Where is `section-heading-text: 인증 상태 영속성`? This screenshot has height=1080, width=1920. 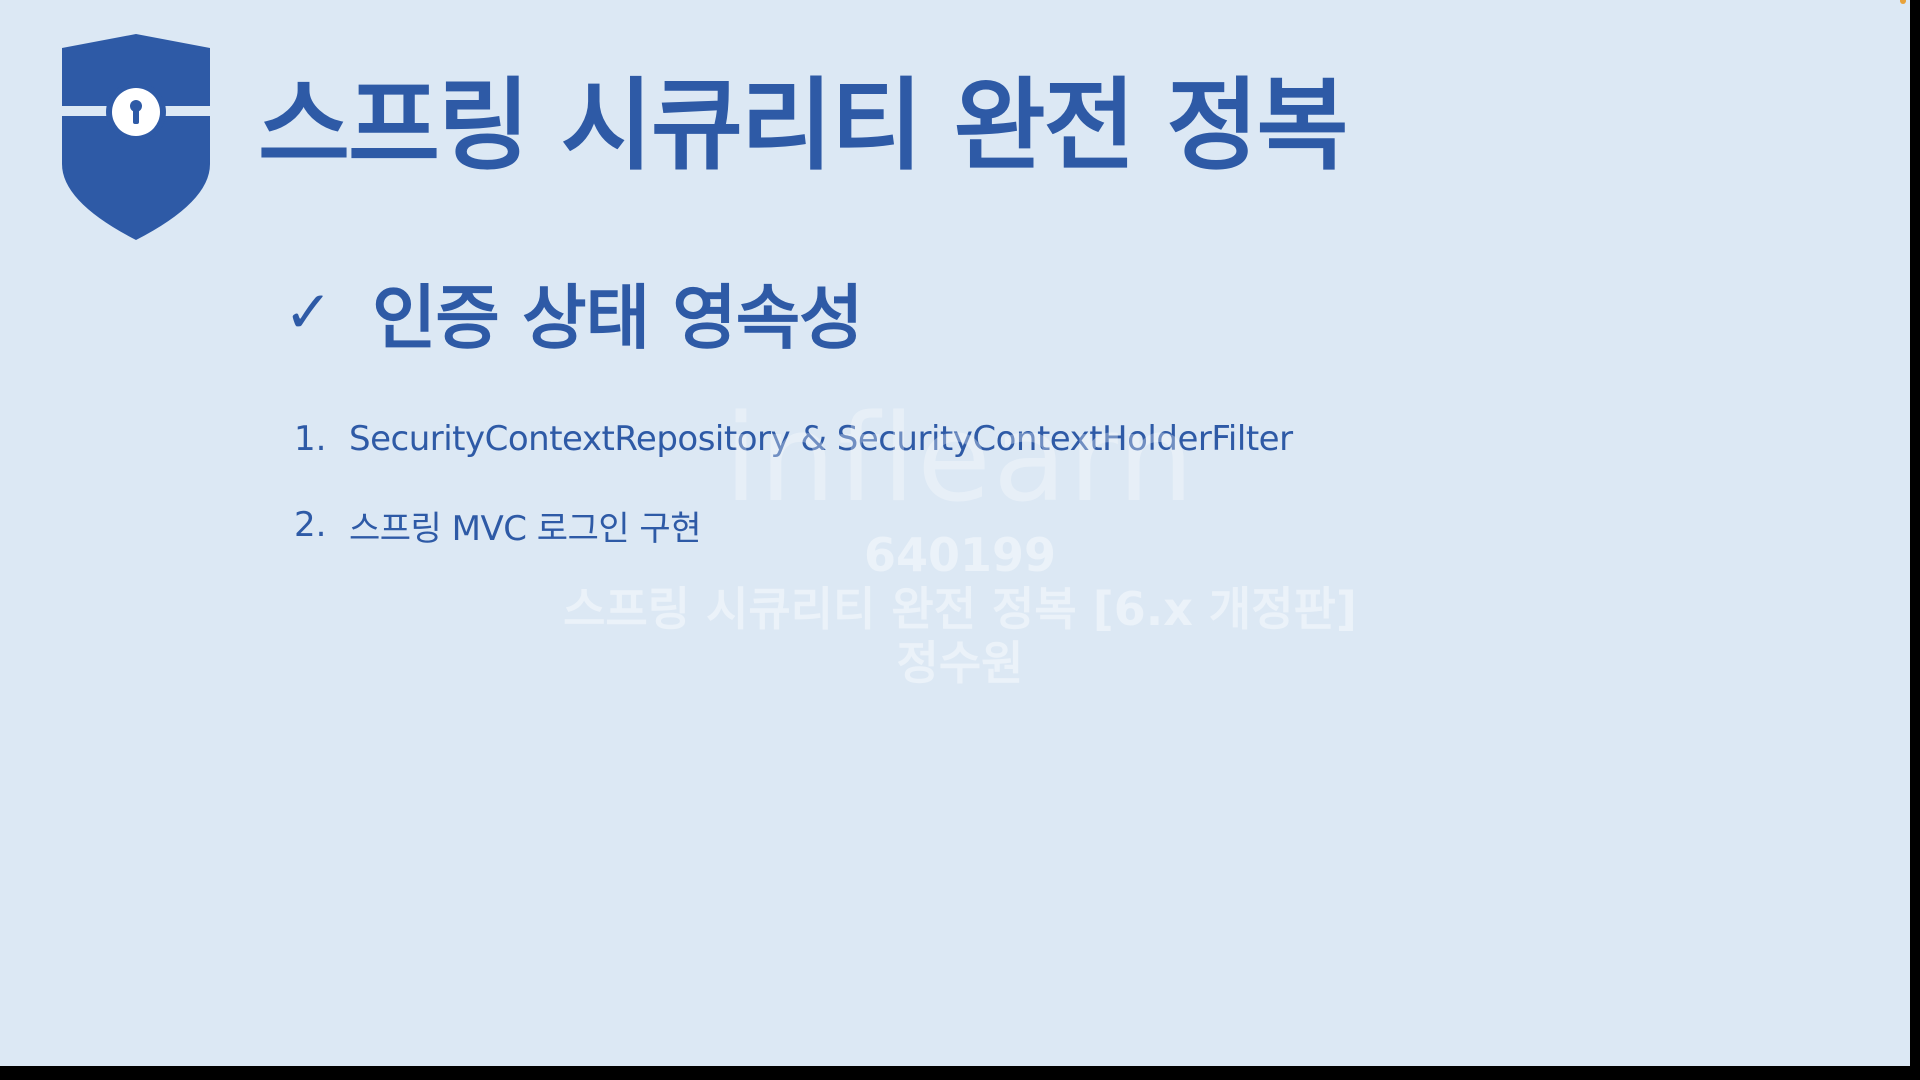 section-heading-text: 인증 상태 영속성 is located at coordinates (618, 317).